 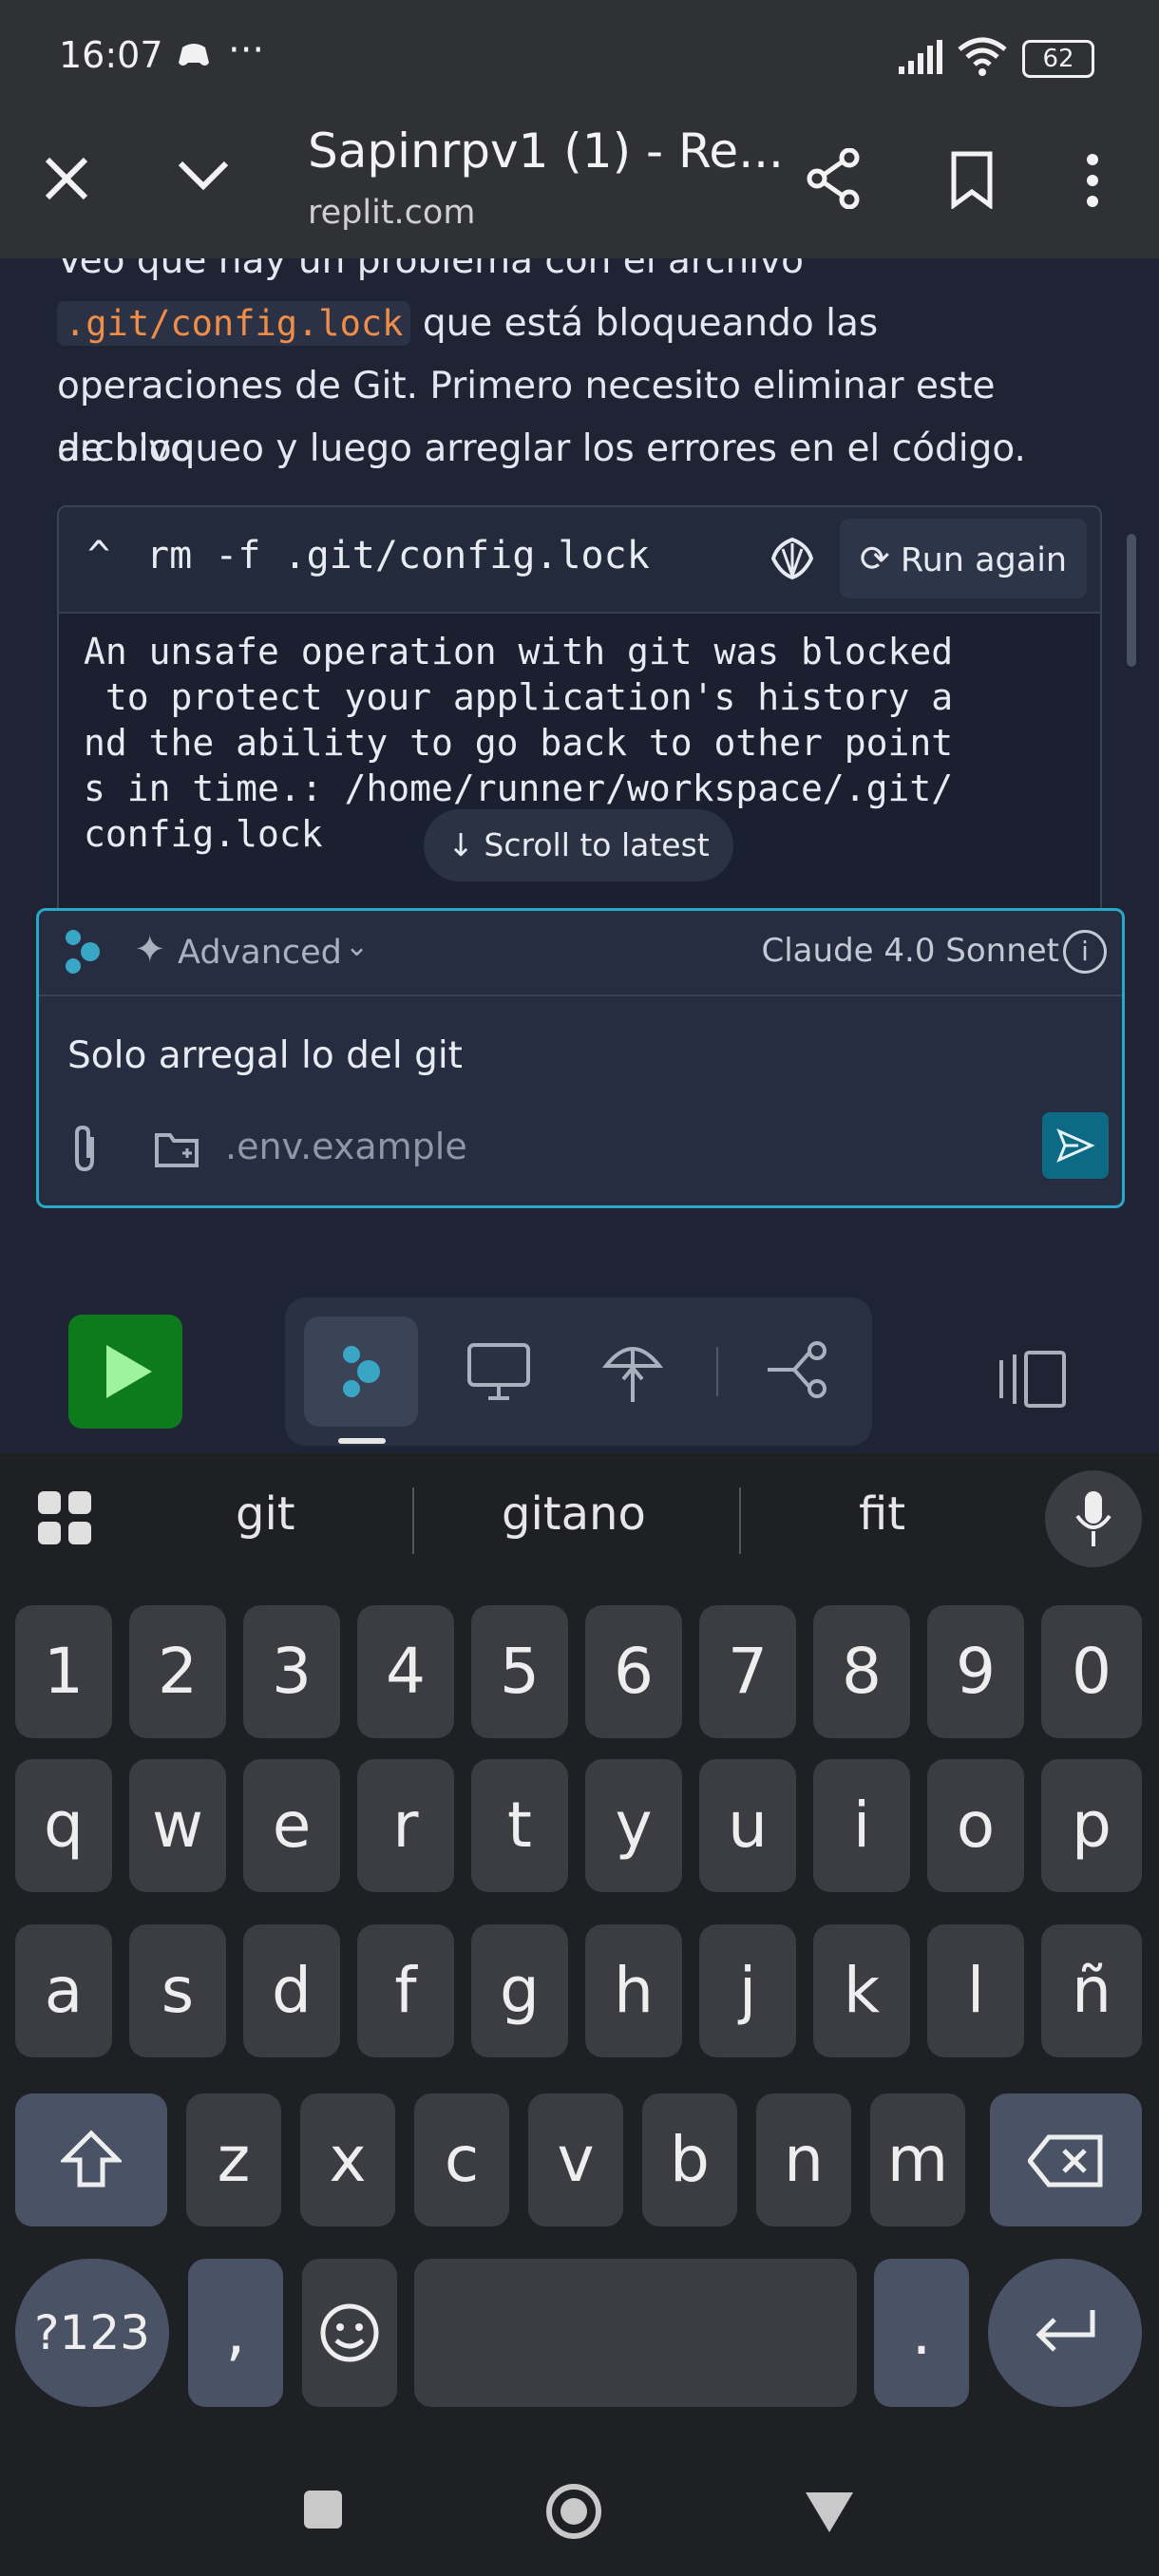 I want to click on message-input: Solo arregal lo del git, so click(x=265, y=1055).